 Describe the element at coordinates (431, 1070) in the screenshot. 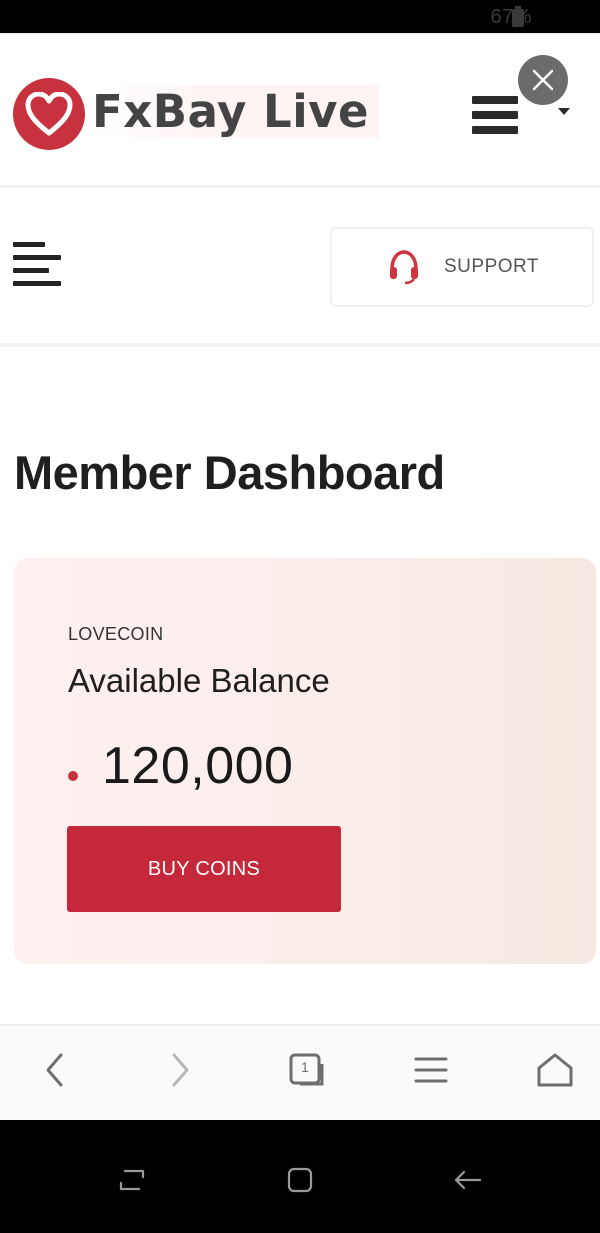

I see `menu-icon` at that location.